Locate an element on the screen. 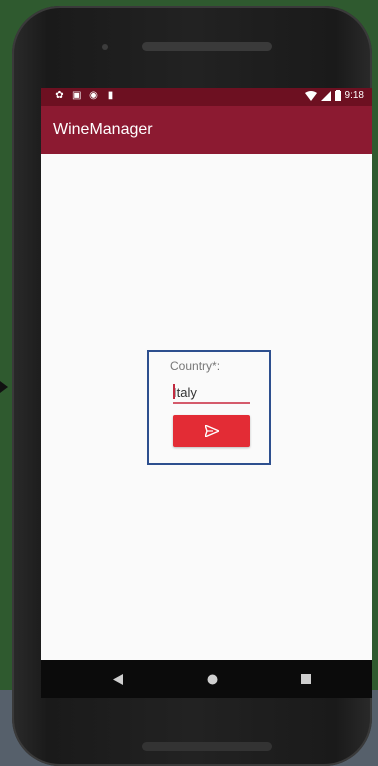 This screenshot has width=378, height=766. app-title: WineManager is located at coordinates (103, 129).